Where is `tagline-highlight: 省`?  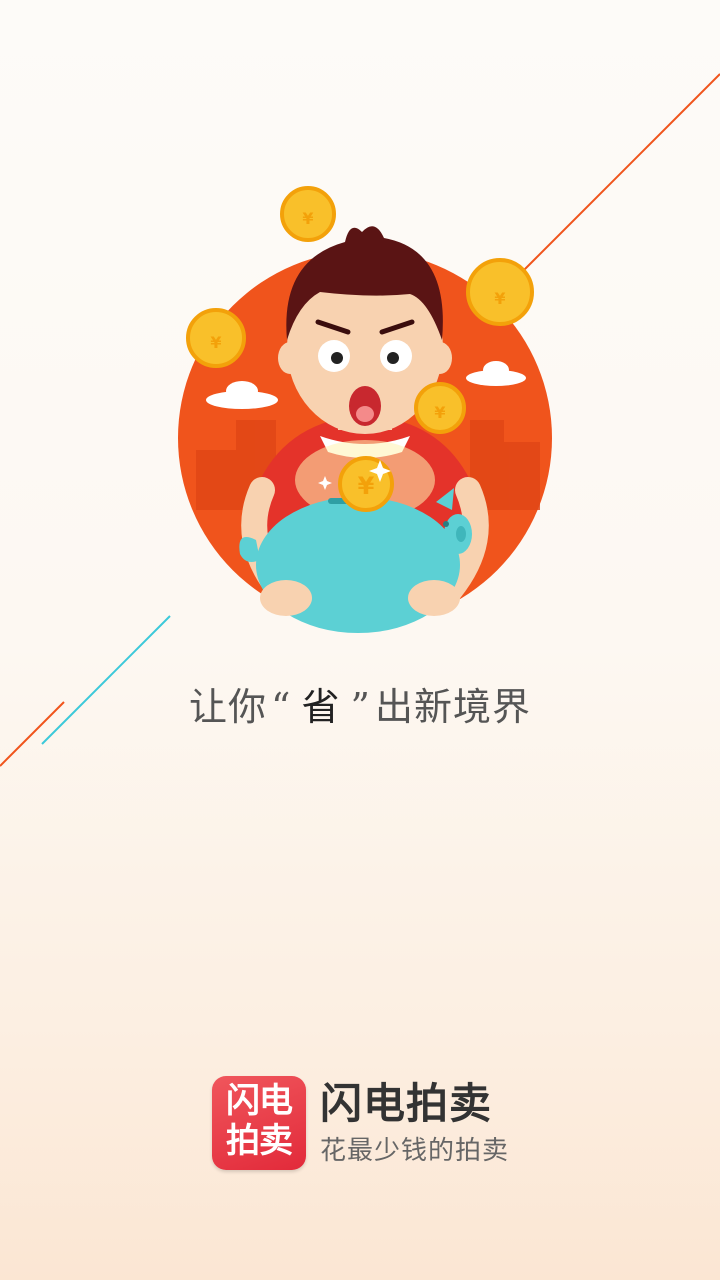
tagline-highlight: 省 is located at coordinates (321, 707).